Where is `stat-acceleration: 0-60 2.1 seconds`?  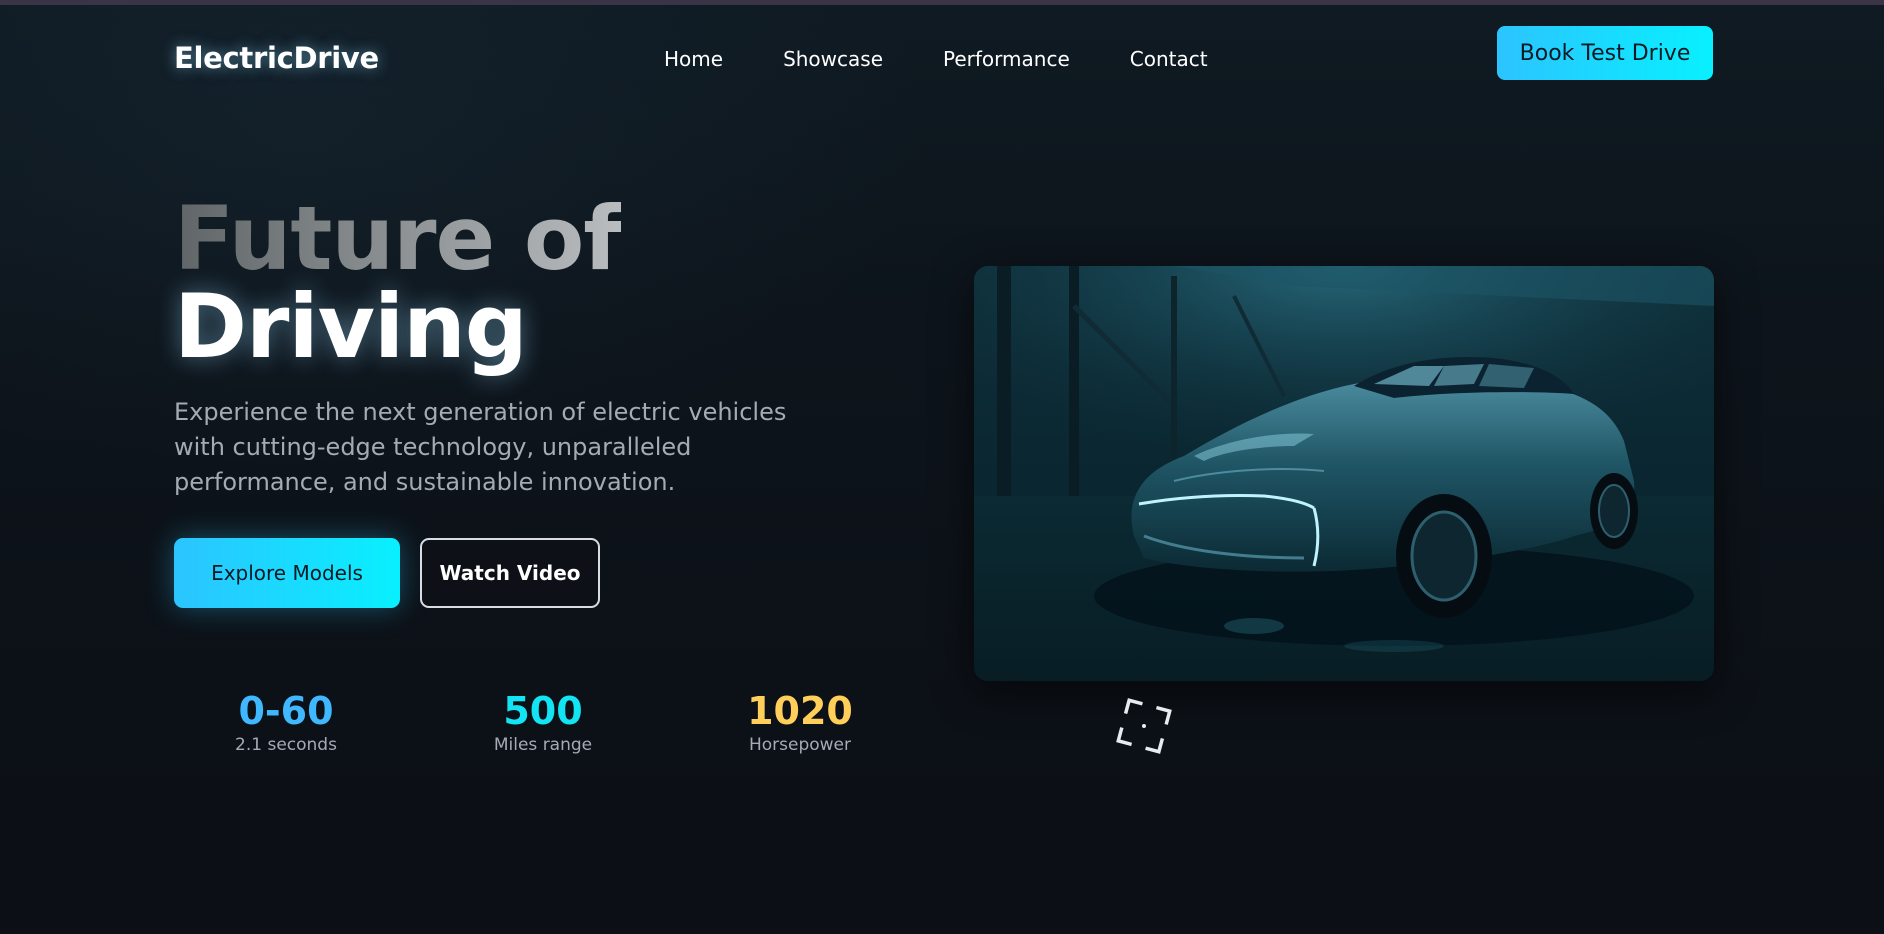 stat-acceleration: 0-60 2.1 seconds is located at coordinates (286, 722).